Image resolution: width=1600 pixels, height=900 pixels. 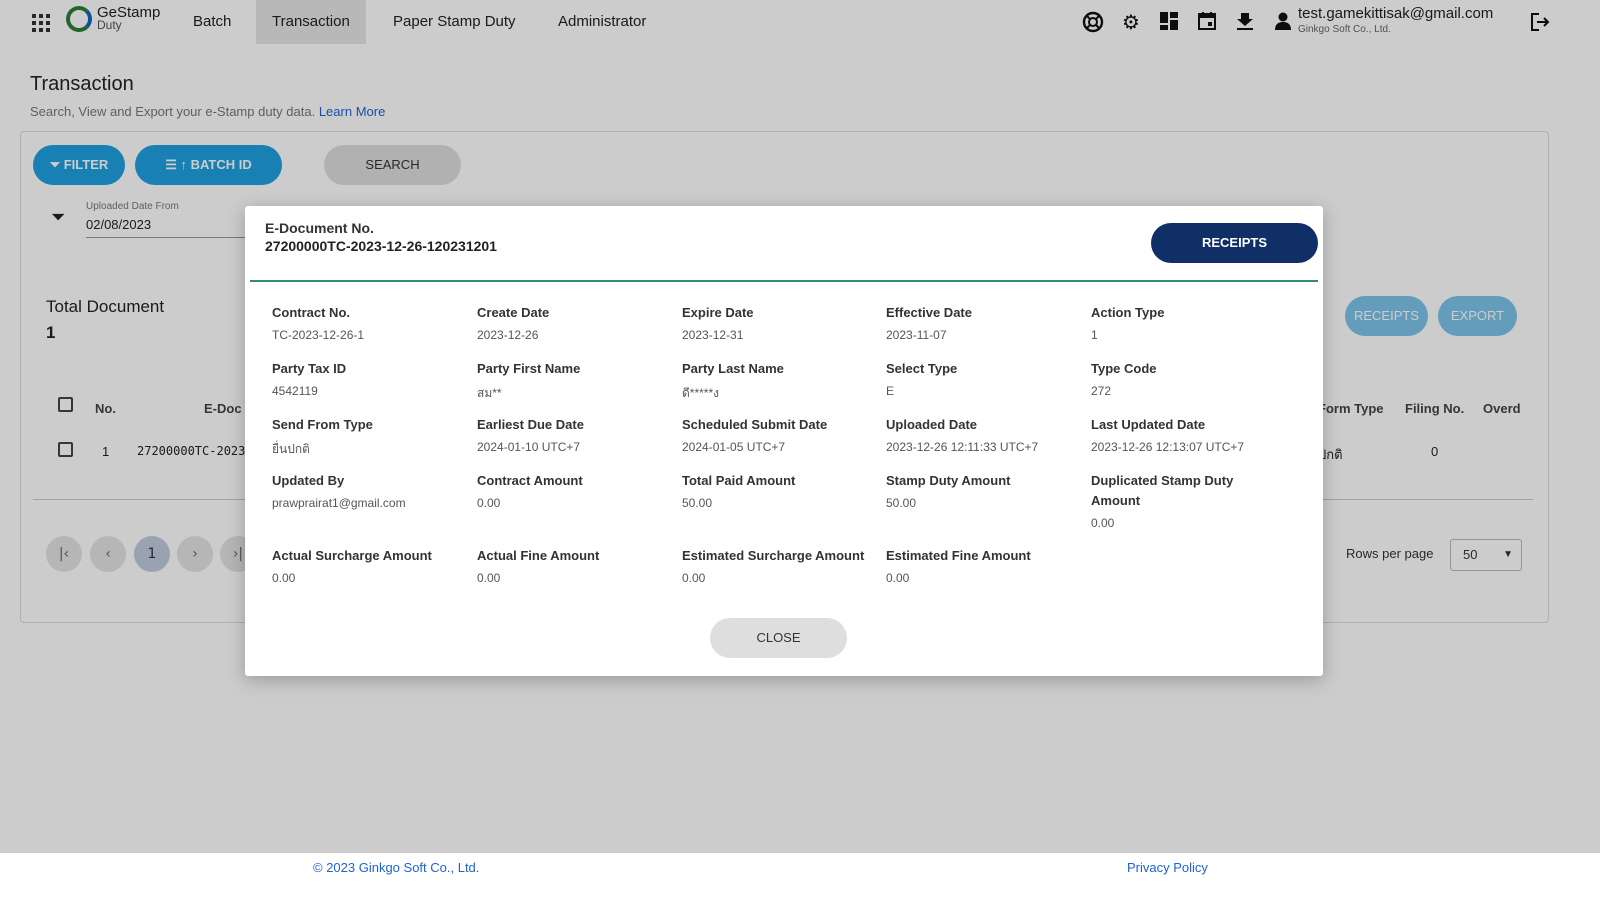 What do you see at coordinates (319, 228) in the screenshot?
I see `edoc-number-label: E-Document No.` at bounding box center [319, 228].